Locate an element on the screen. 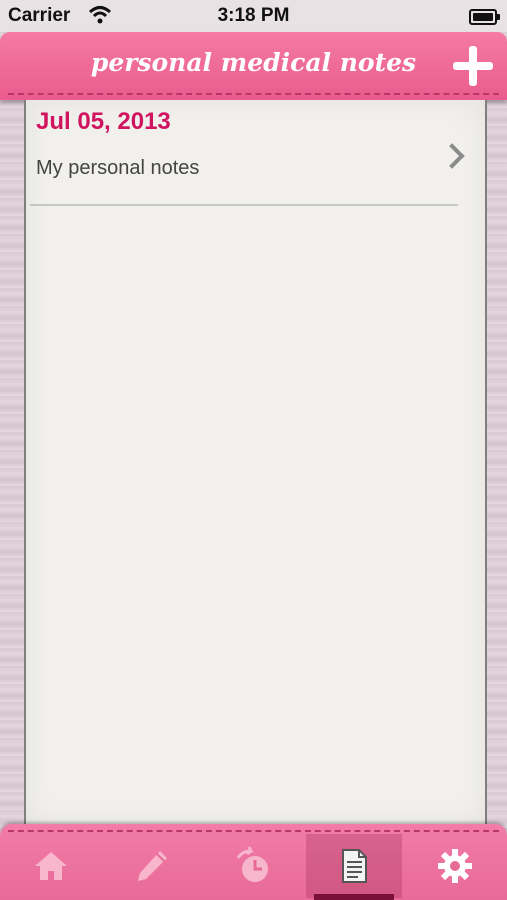  tab-edit is located at coordinates (152, 866).